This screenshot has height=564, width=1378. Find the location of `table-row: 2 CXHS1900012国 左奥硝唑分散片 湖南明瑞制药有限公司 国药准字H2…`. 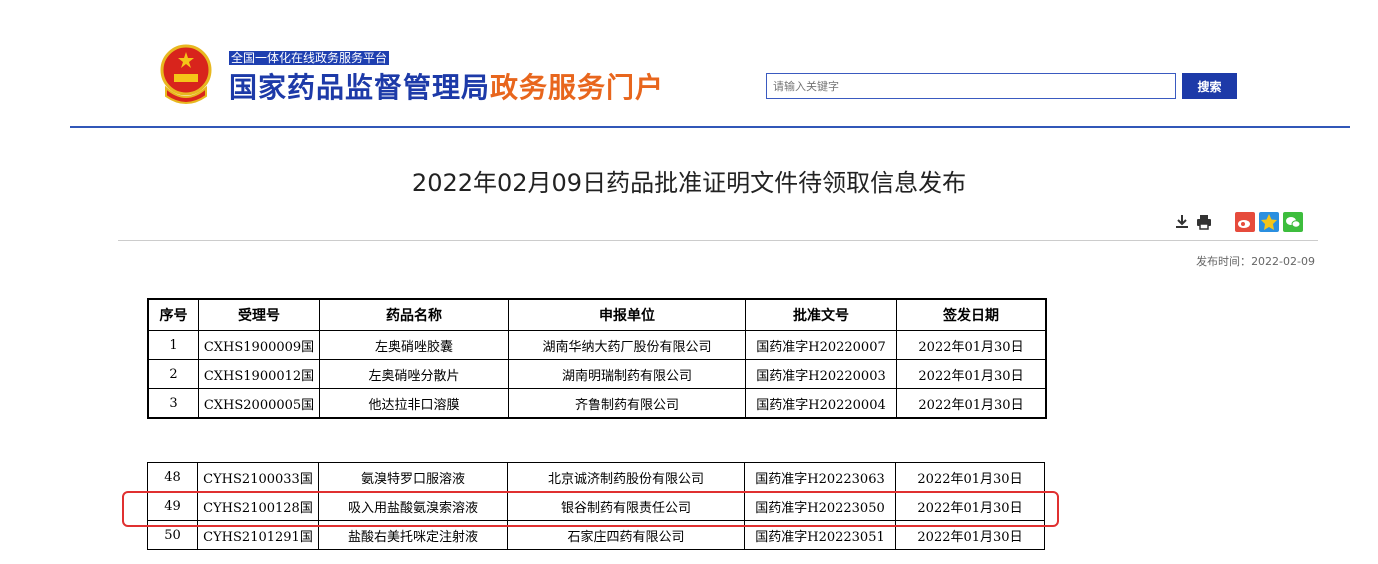

table-row: 2 CXHS1900012国 左奥硝唑分散片 湖南明瑞制药有限公司 国药准字H2… is located at coordinates (597, 374).